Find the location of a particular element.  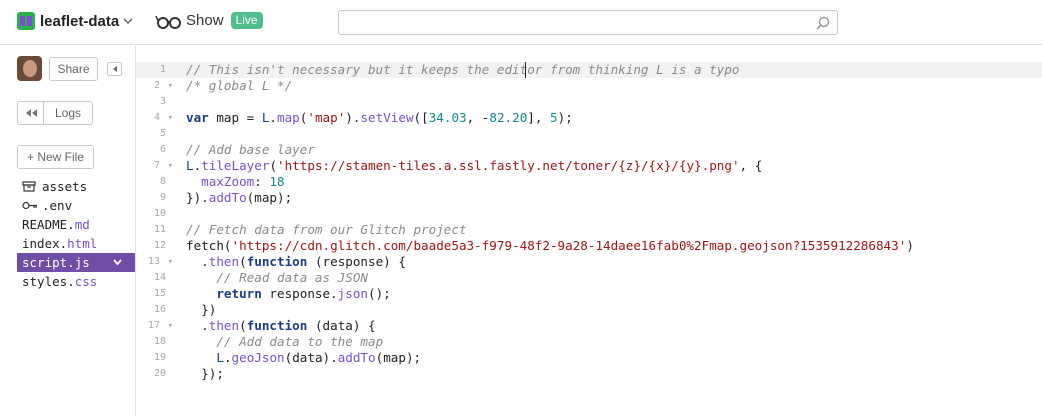

code-text: }).addTo(map); is located at coordinates (239, 198).